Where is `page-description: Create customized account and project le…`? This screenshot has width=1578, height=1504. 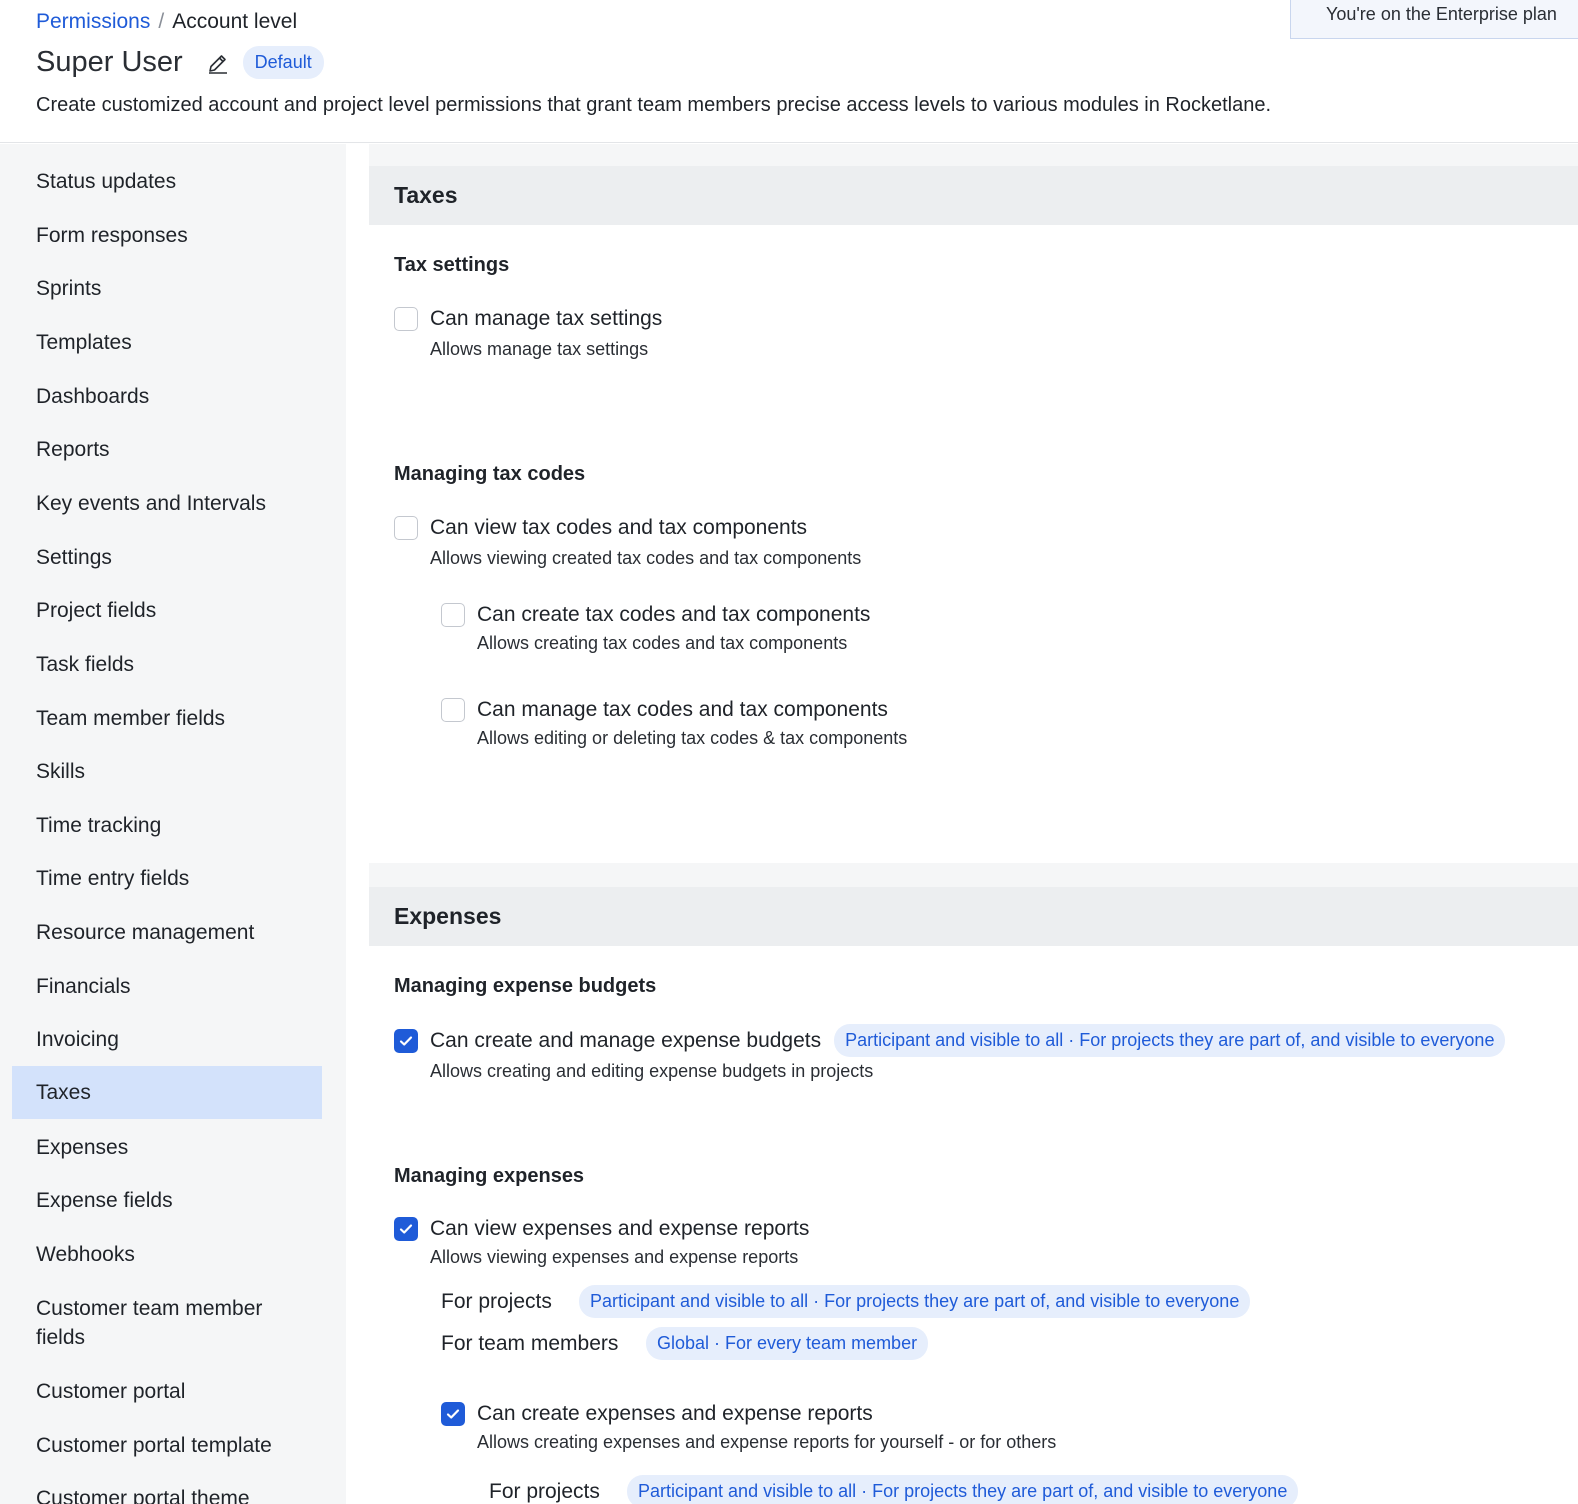
page-description: Create customized account and project le… is located at coordinates (654, 105).